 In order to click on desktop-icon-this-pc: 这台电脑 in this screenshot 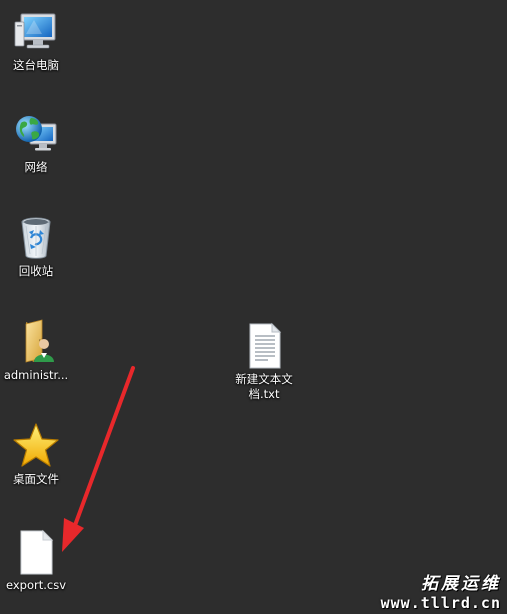, I will do `click(36, 40)`.